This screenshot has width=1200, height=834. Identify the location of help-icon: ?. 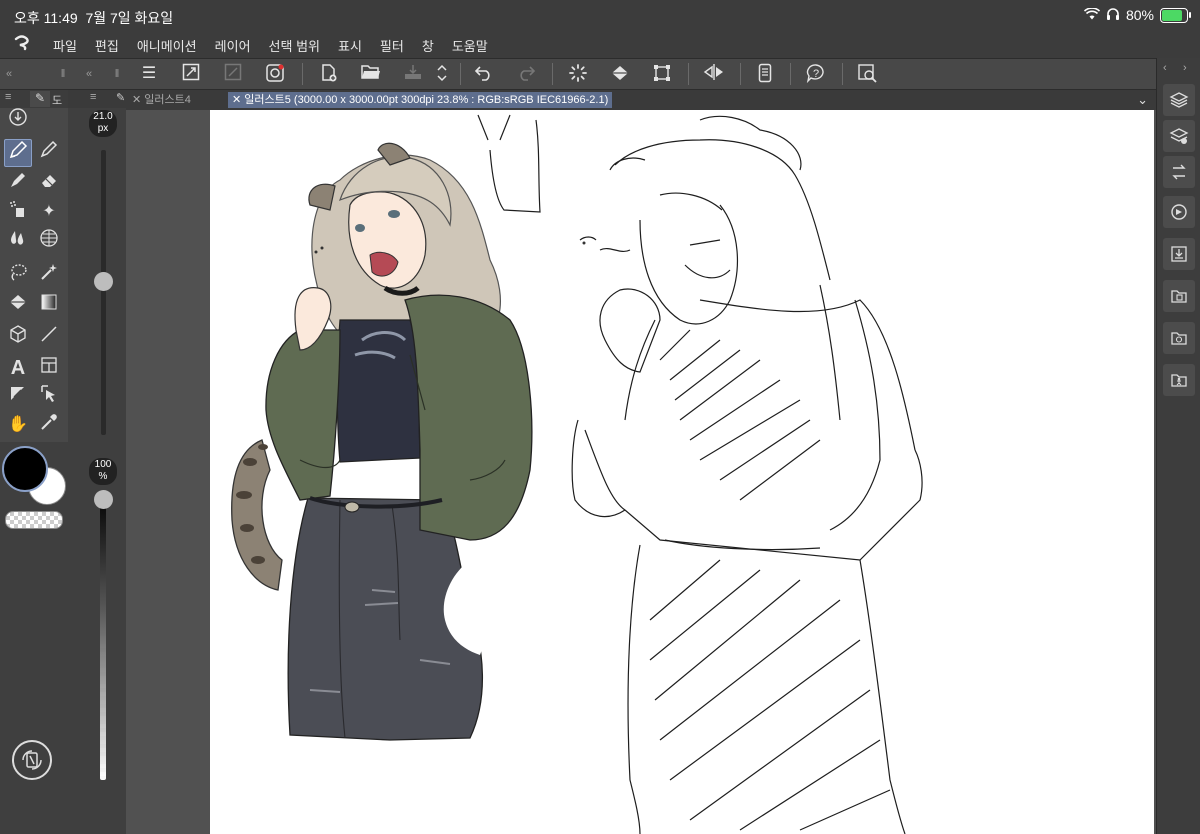
(816, 74).